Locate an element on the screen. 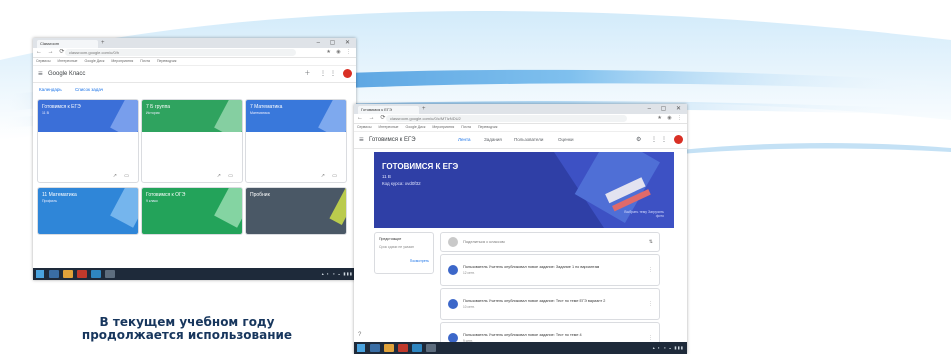 Image resolution: width=951 pixels, height=354 pixels. classroom-app-bar: ≡ Google Класс ＋ ⋮⋮ is located at coordinates (194, 74).